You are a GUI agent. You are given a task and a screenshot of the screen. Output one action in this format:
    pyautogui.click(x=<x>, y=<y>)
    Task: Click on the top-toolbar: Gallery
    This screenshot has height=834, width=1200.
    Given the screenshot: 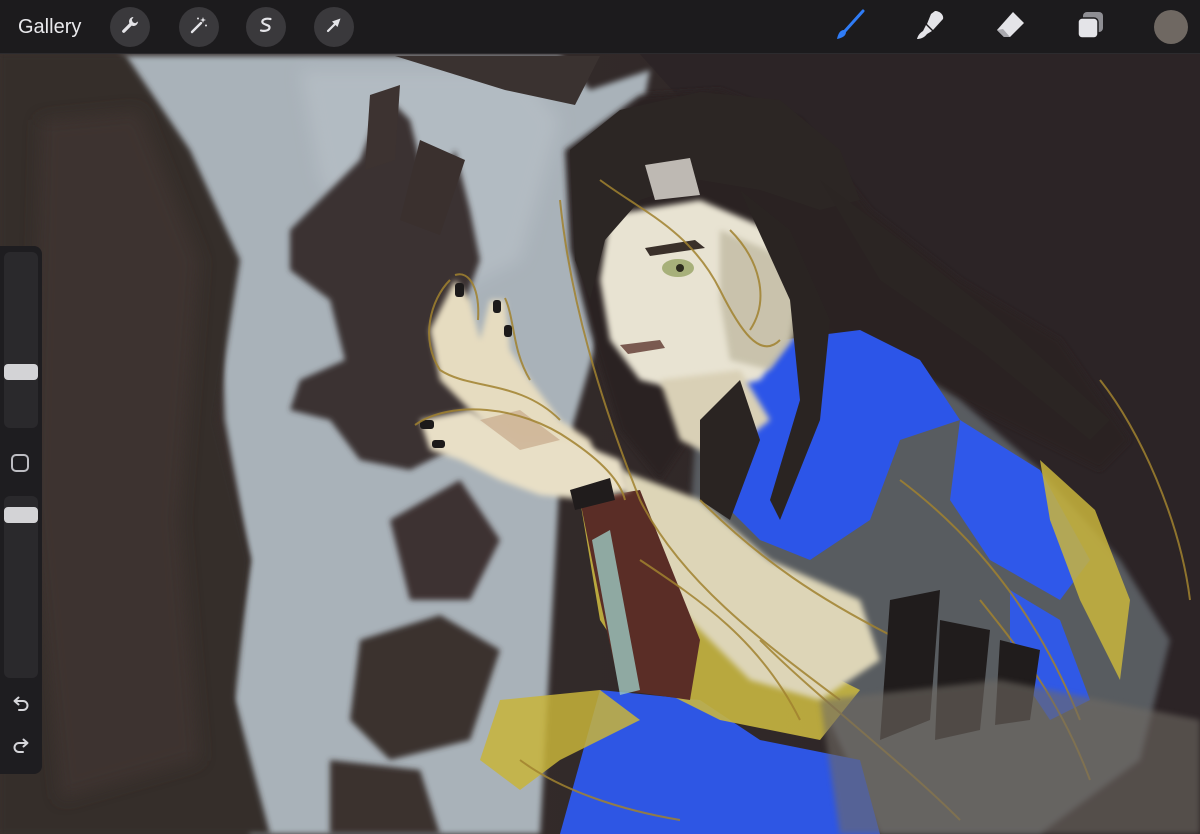 What is the action you would take?
    pyautogui.click(x=600, y=27)
    